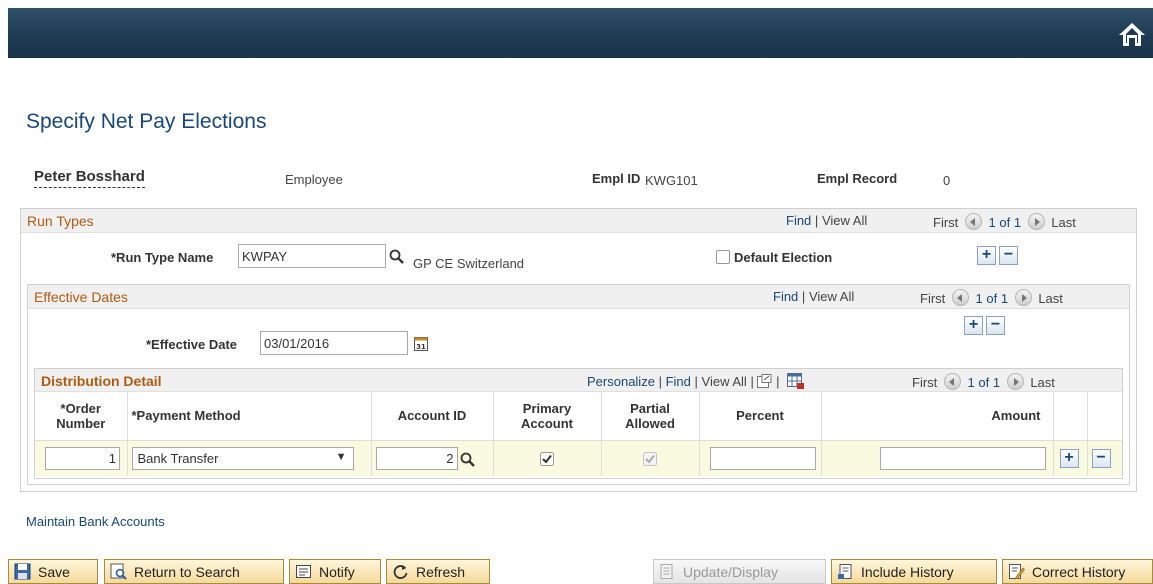  I want to click on new-window-icon, so click(764, 382).